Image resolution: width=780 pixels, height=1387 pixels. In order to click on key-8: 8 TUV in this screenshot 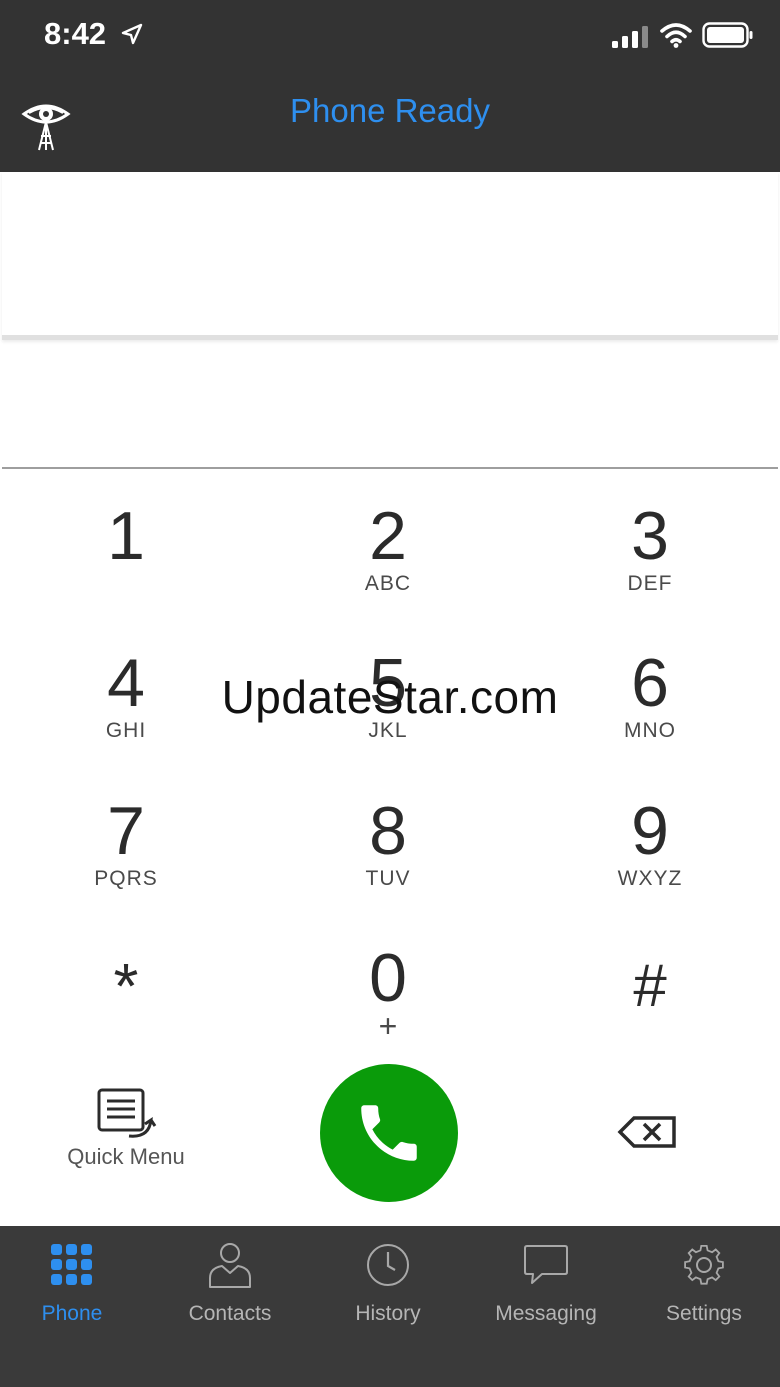, I will do `click(388, 855)`.